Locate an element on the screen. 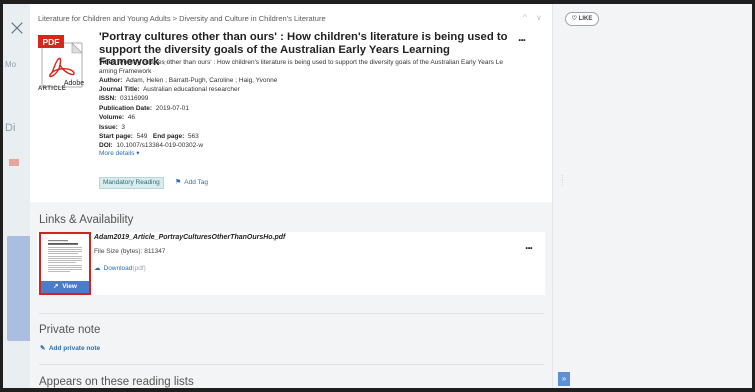  field-value: 46 is located at coordinates (131, 117).